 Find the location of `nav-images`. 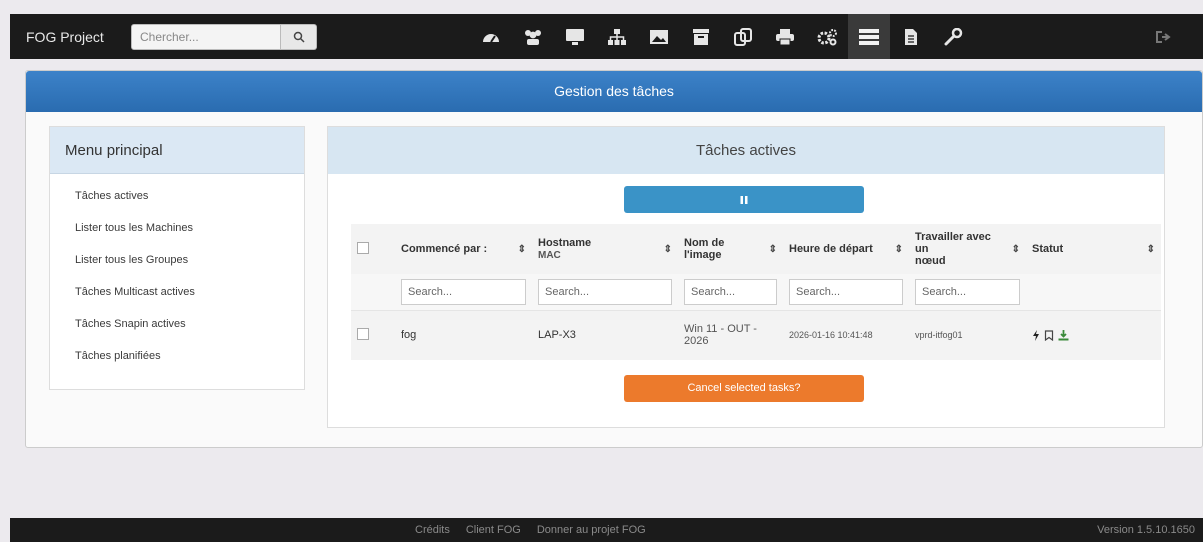

nav-images is located at coordinates (659, 36).